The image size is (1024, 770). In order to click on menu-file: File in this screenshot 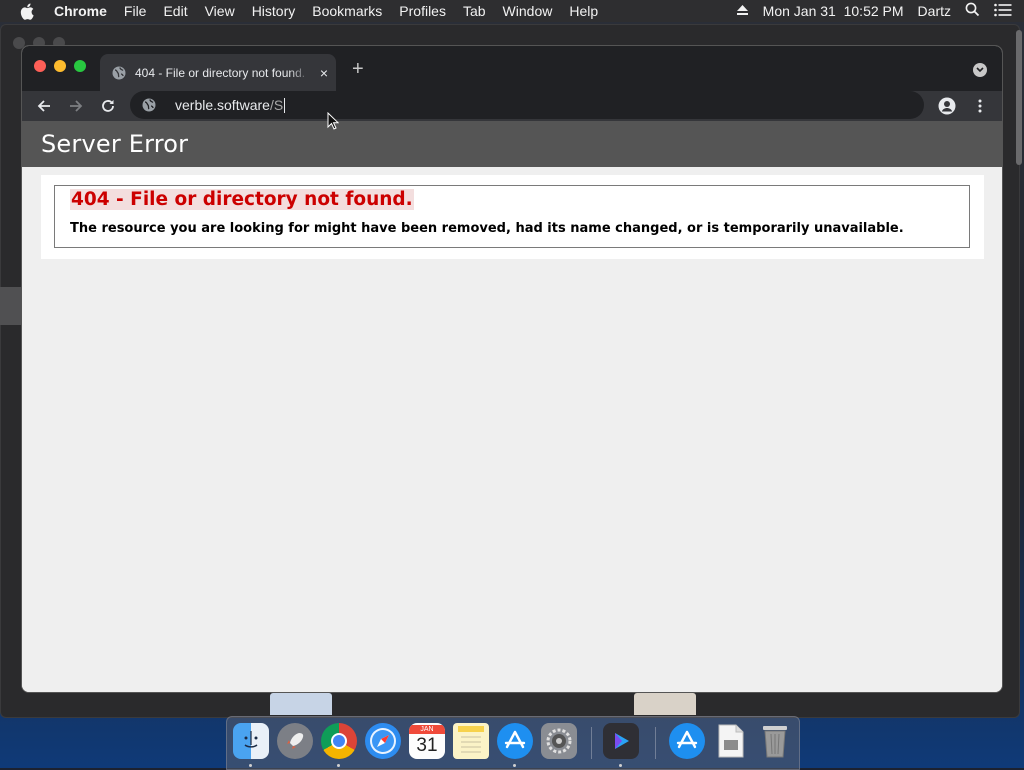, I will do `click(135, 11)`.